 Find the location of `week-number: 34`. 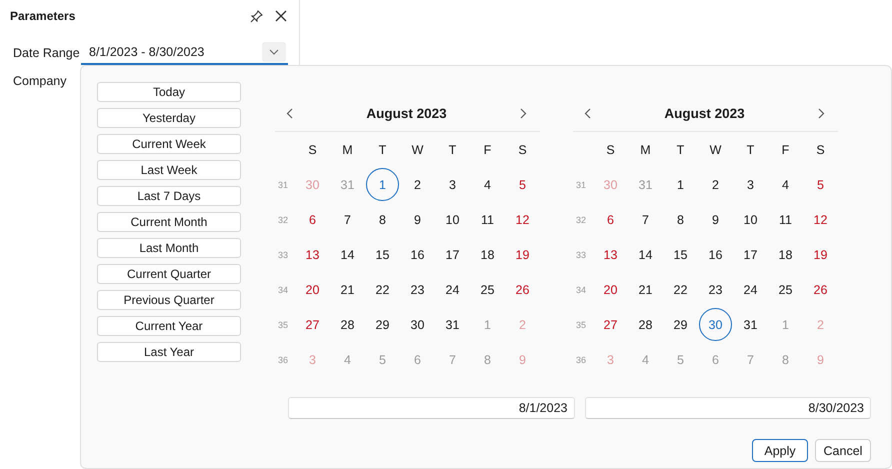

week-number: 34 is located at coordinates (581, 290).